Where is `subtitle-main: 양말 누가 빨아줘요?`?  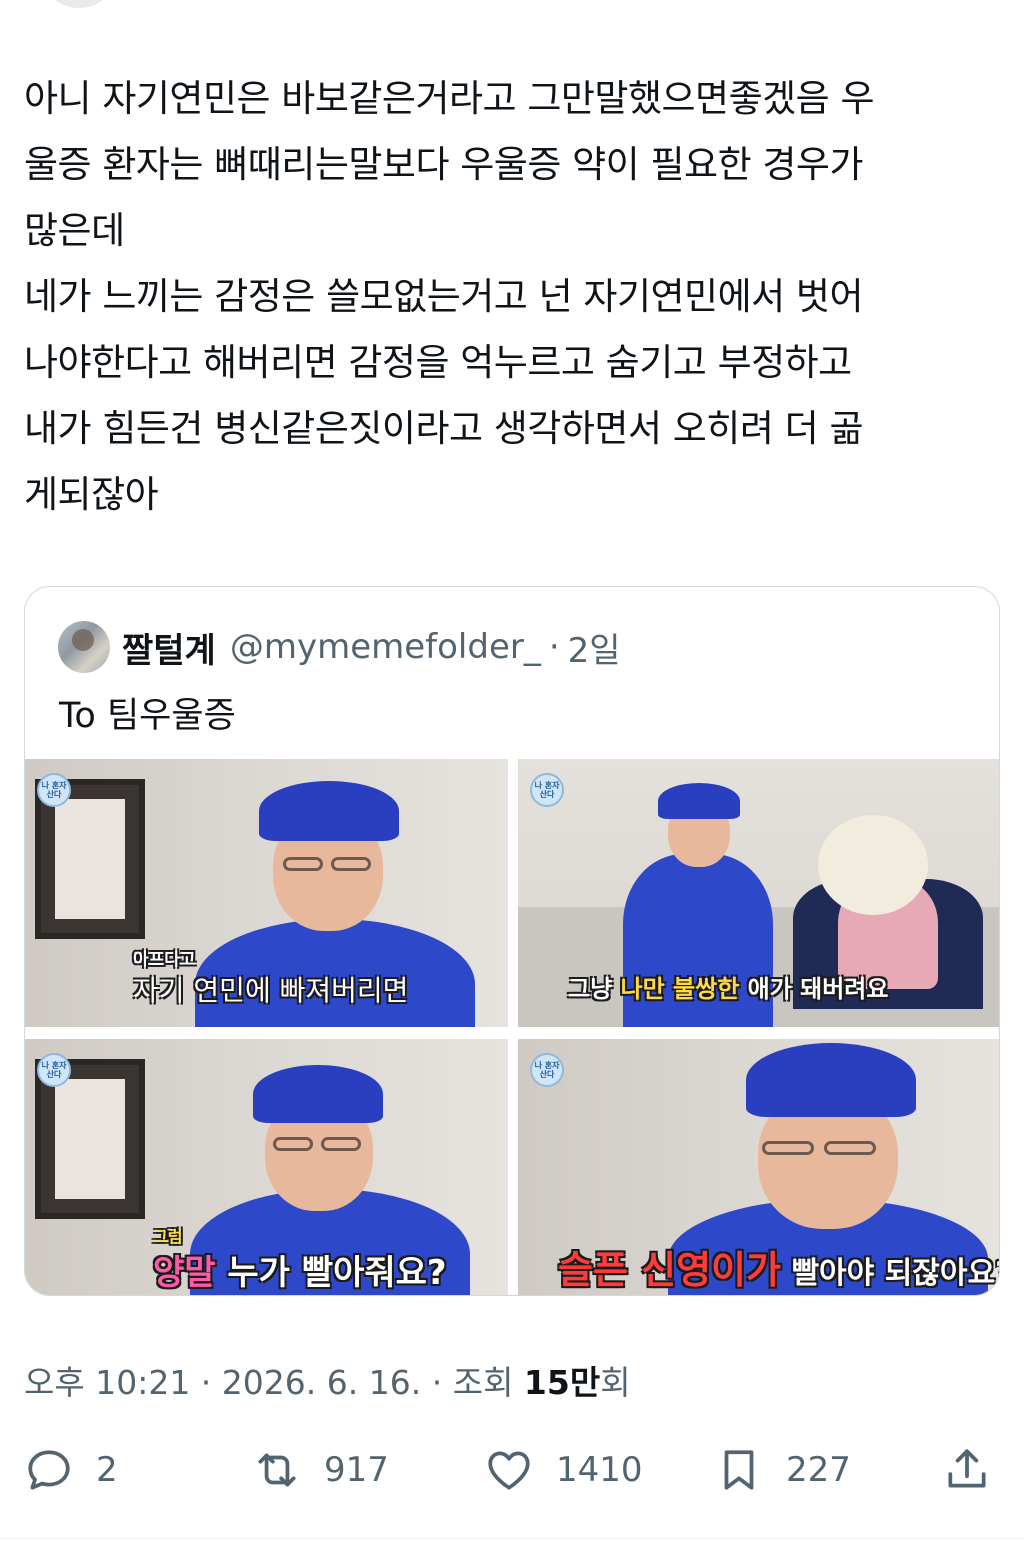 subtitle-main: 양말 누가 빨아줘요? is located at coordinates (300, 1273).